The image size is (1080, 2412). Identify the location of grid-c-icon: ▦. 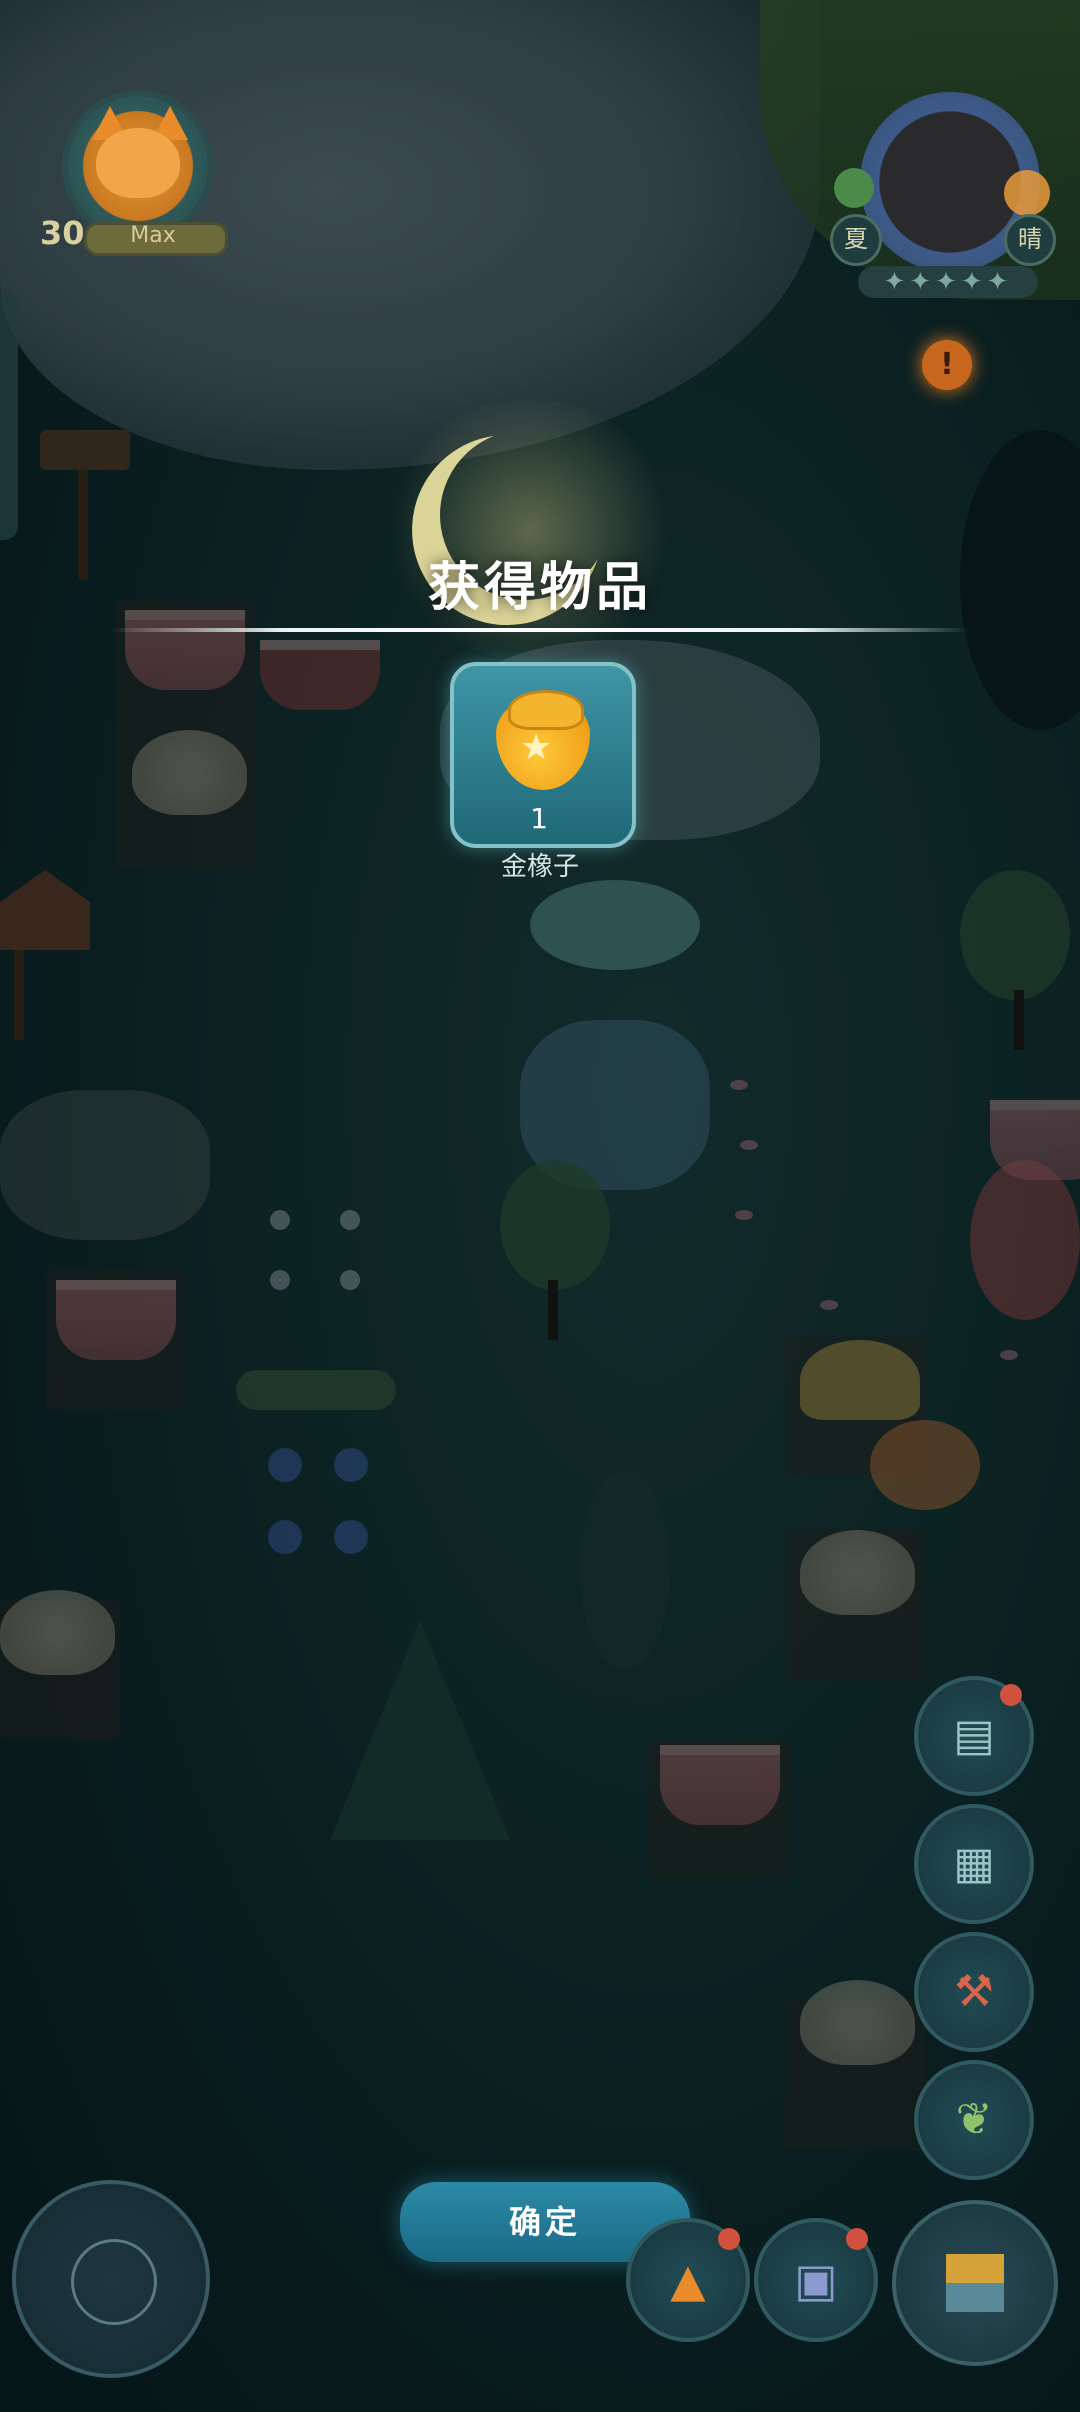
(974, 1863).